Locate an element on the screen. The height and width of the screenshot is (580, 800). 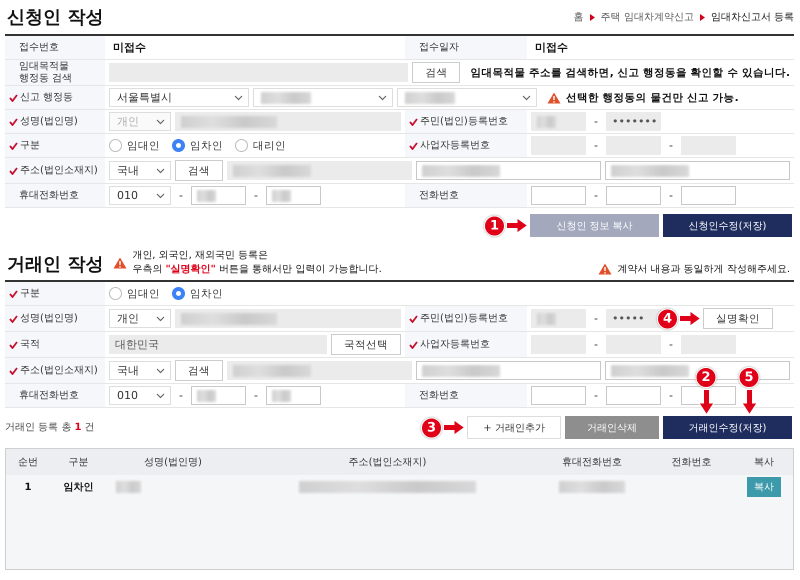
callout-number: 3 is located at coordinates (431, 427).